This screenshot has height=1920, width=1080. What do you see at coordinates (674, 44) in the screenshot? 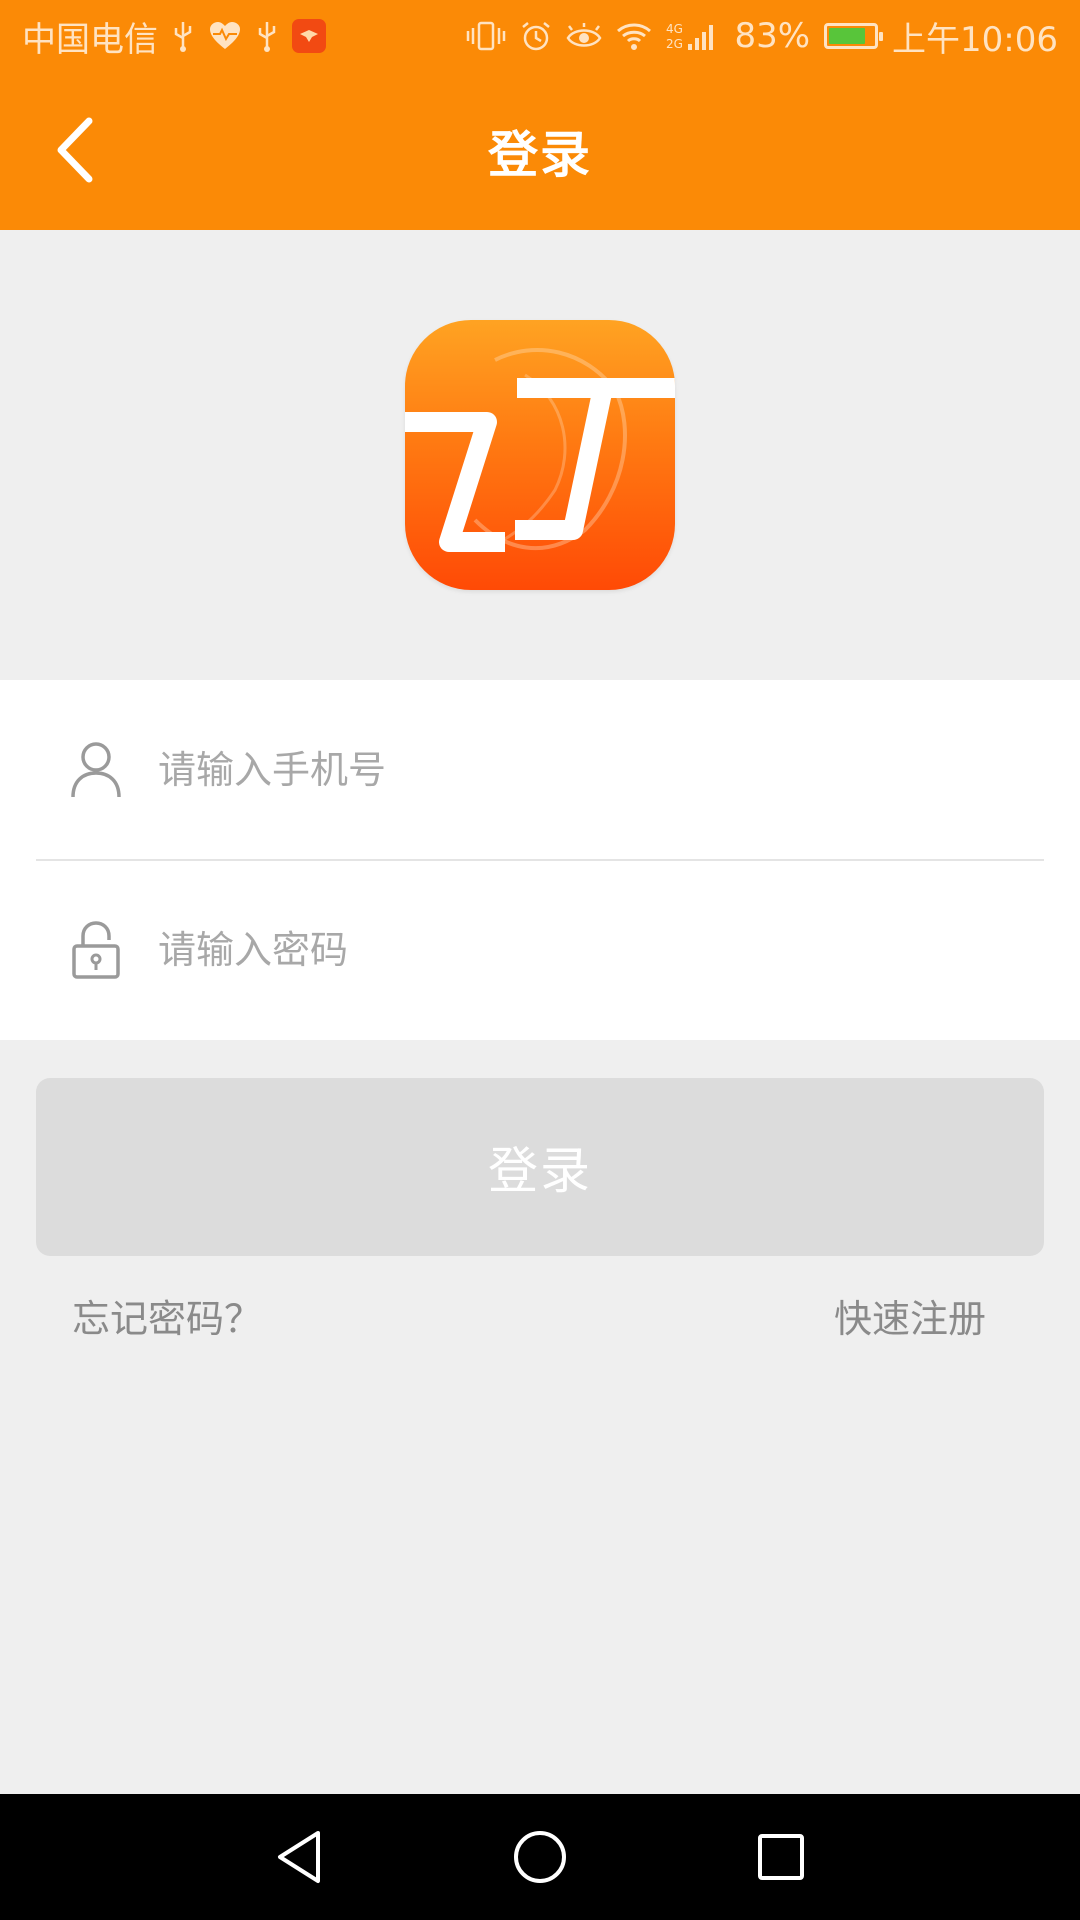
I see `svg-text: 2G` at bounding box center [674, 44].